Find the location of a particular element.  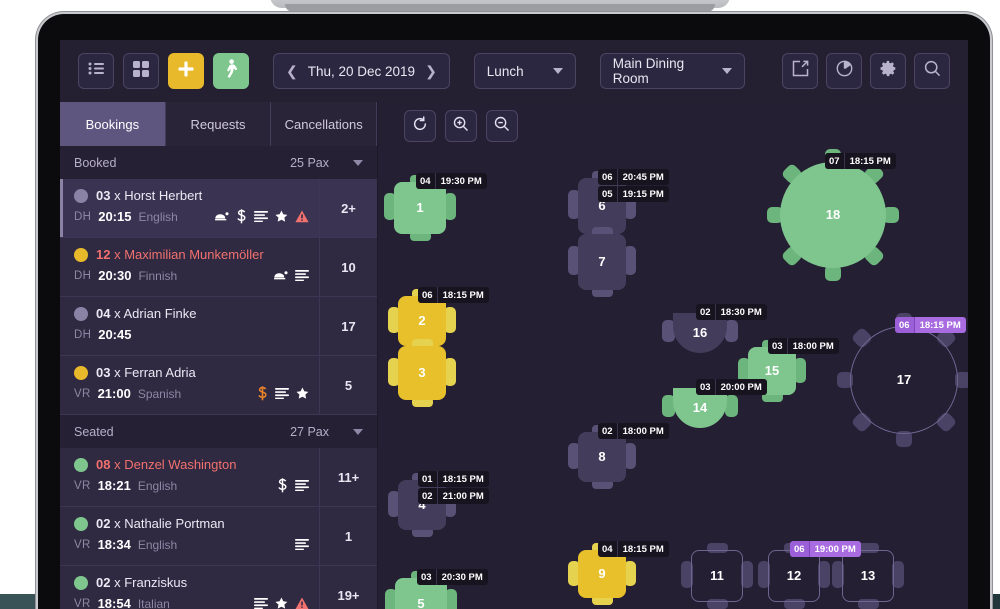

table-reservation-chip: 05 19:15 PM is located at coordinates (633, 194).